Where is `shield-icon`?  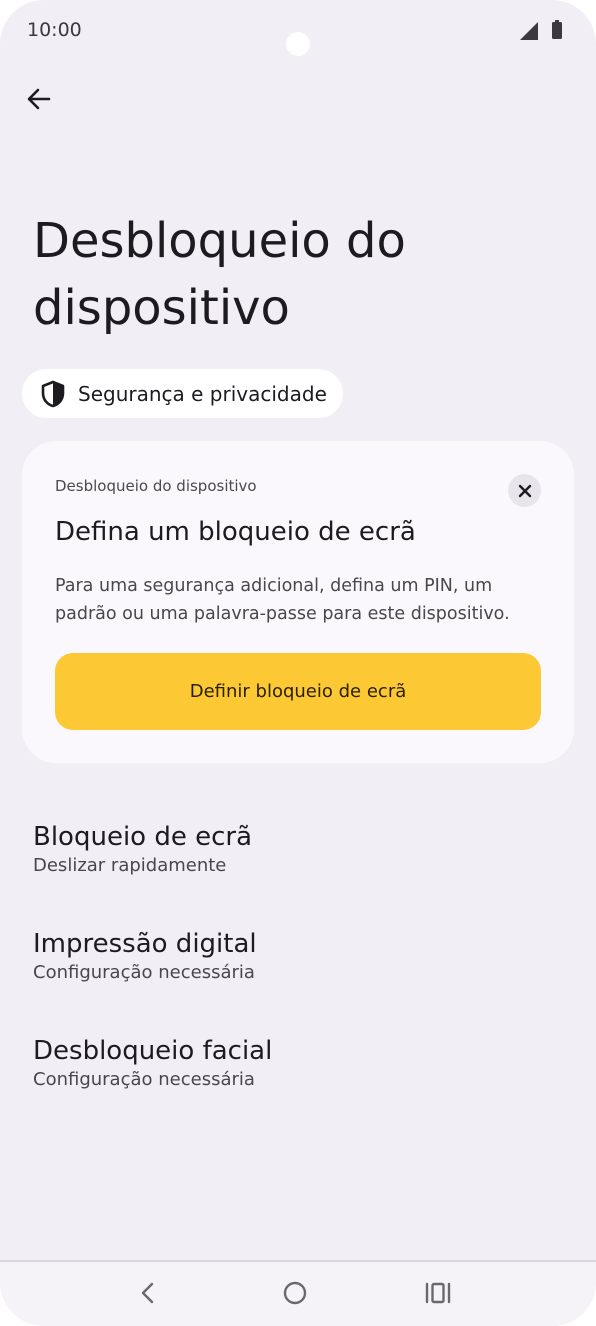 shield-icon is located at coordinates (53, 393).